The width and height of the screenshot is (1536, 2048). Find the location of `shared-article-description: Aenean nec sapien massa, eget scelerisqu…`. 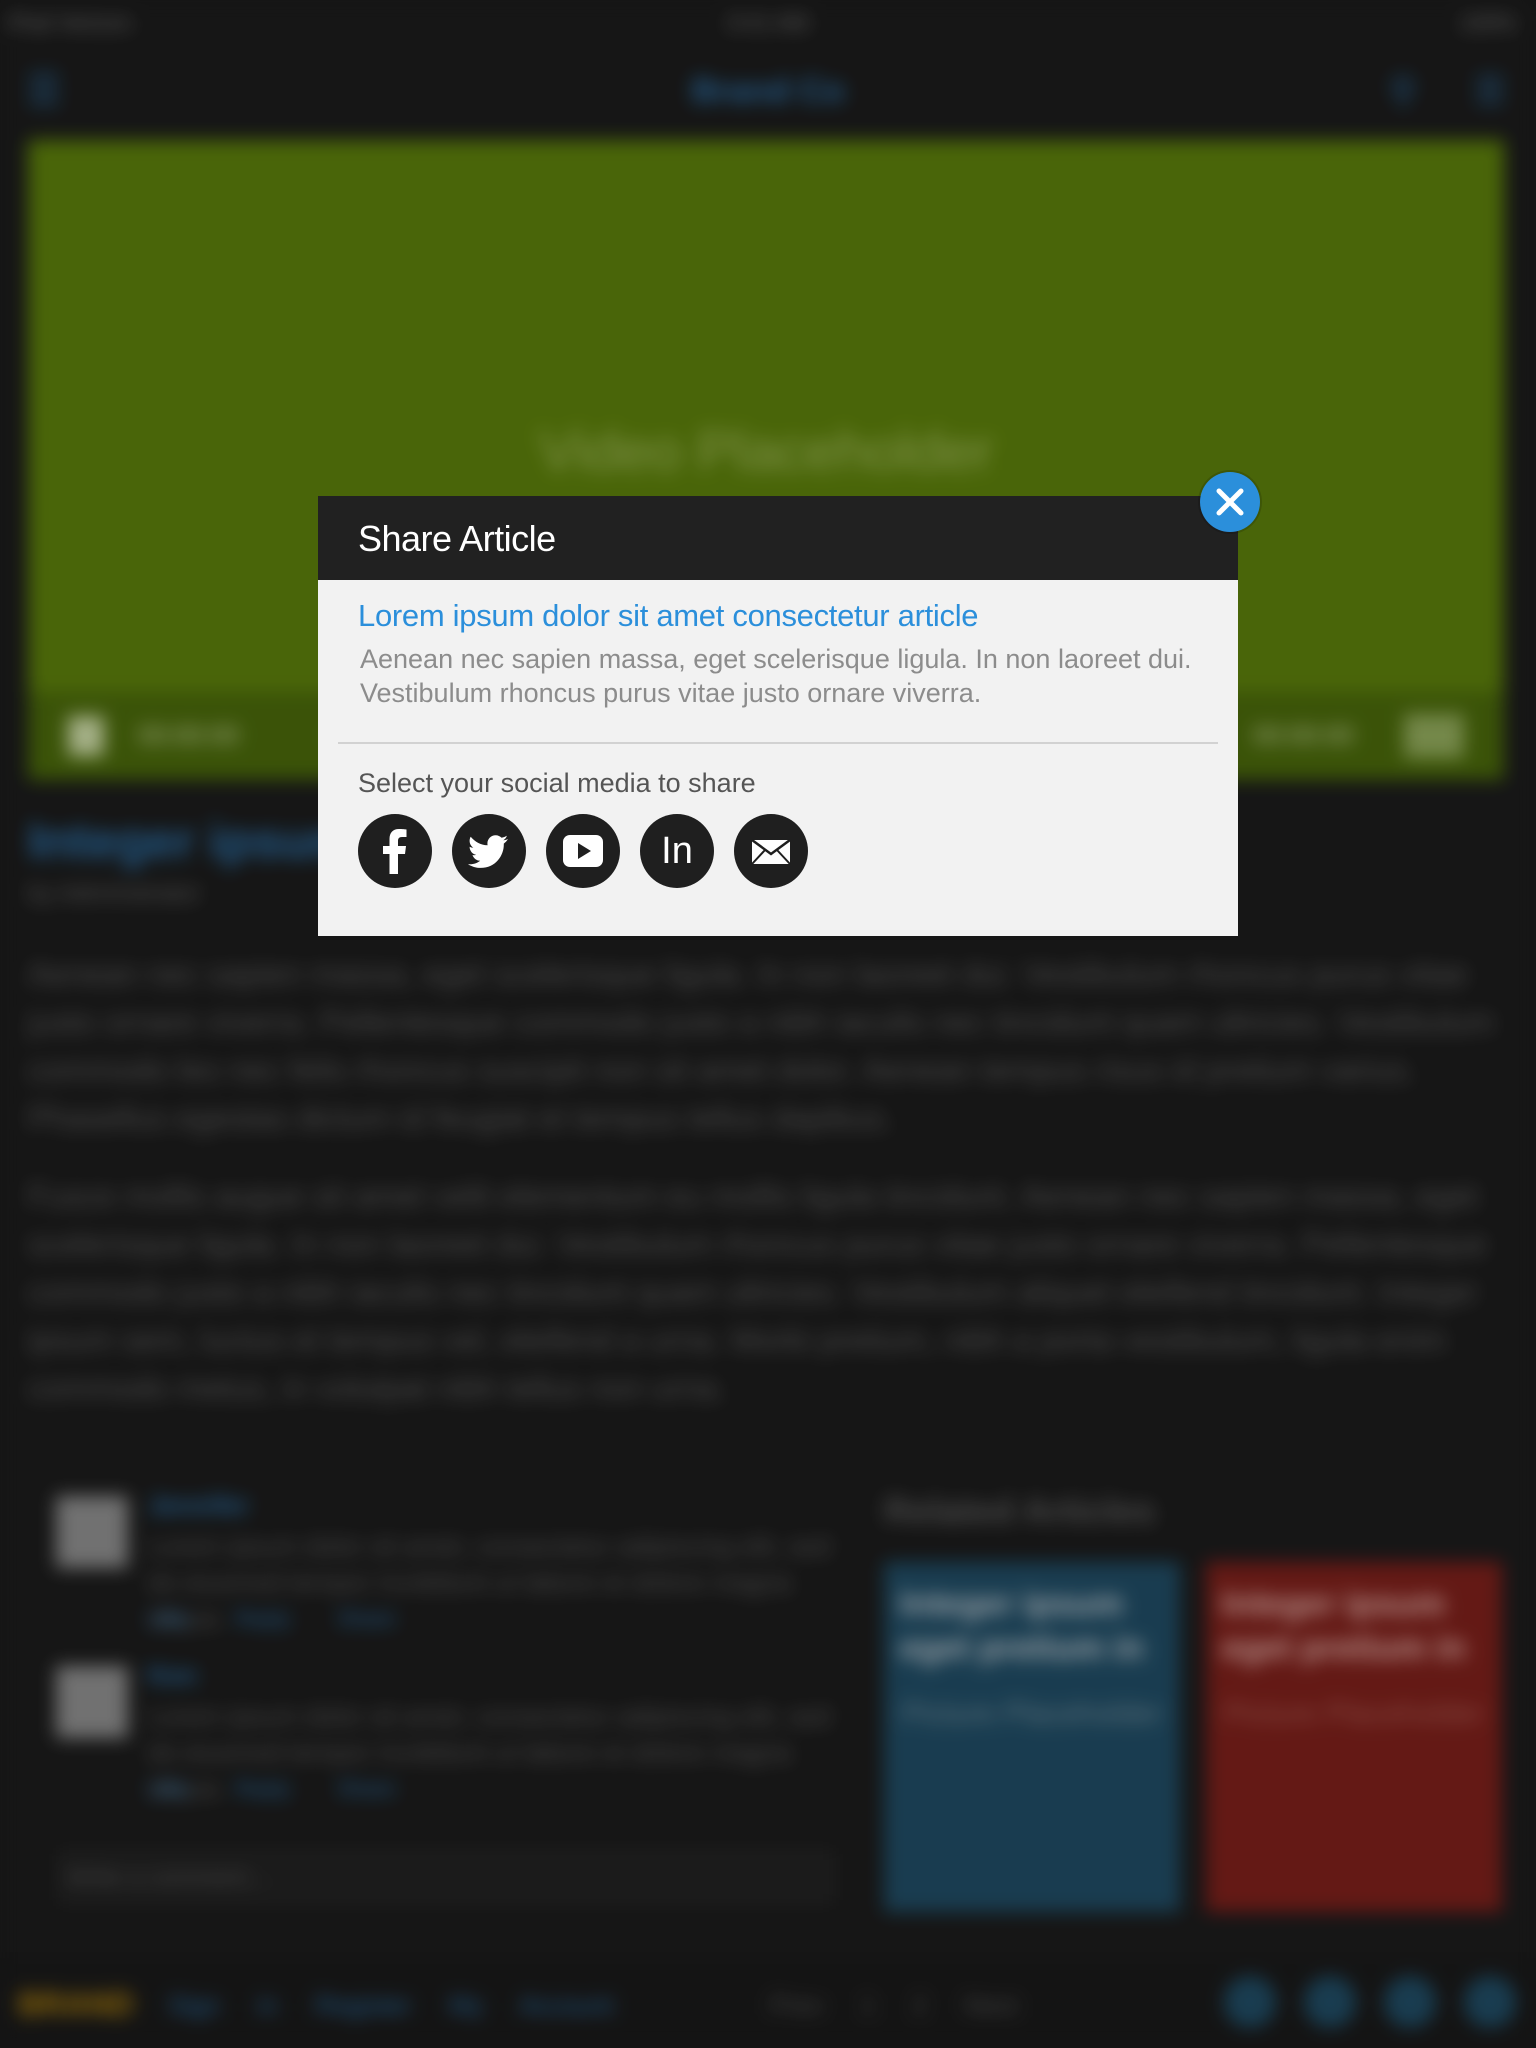

shared-article-description: Aenean nec sapien massa, eget scelerisqu… is located at coordinates (776, 676).